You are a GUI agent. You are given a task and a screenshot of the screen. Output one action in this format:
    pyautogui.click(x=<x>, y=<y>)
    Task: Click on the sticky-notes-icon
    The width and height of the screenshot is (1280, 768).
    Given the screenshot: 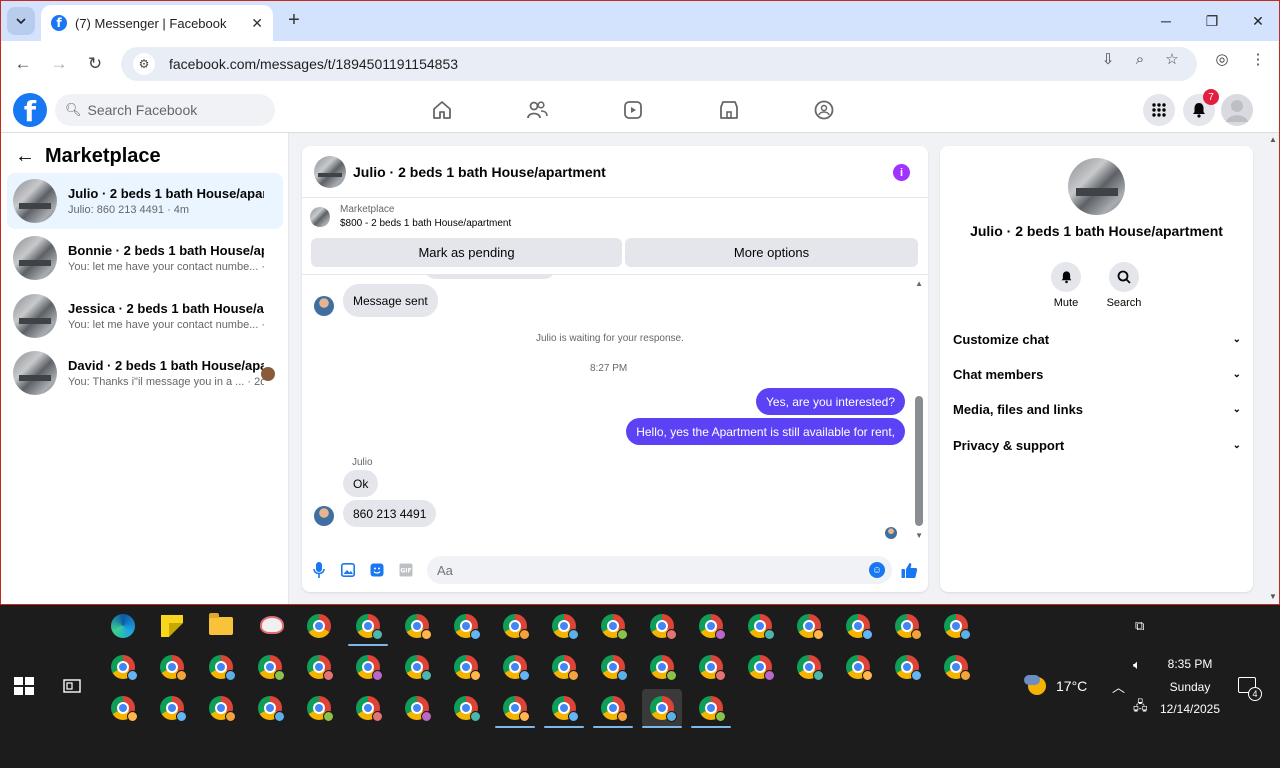 What is the action you would take?
    pyautogui.click(x=172, y=626)
    